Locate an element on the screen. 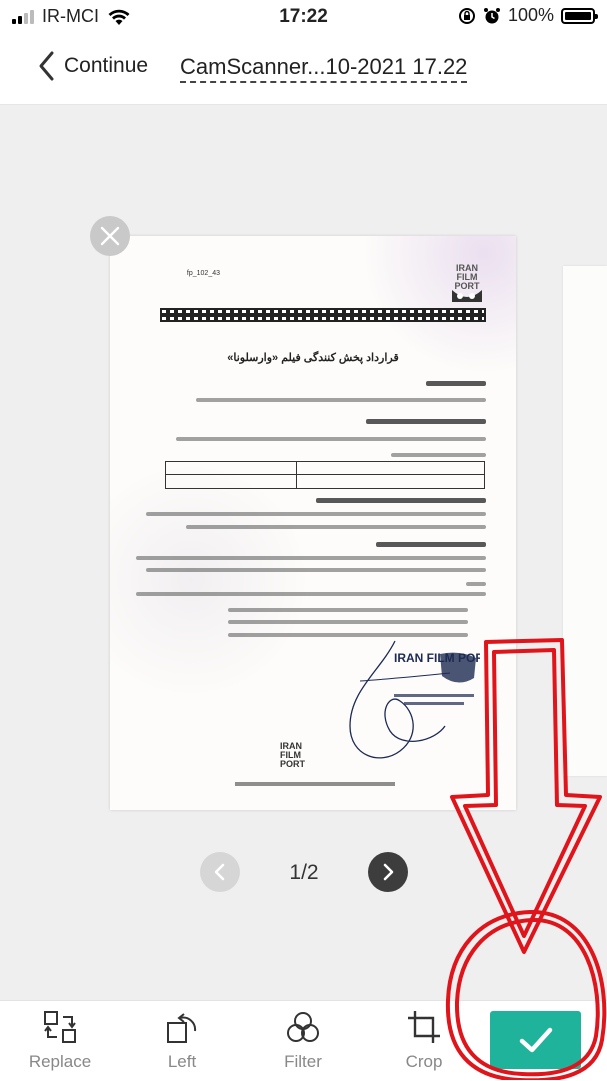 This screenshot has height=1081, width=607. document-number: fp_102_43 is located at coordinates (203, 273).